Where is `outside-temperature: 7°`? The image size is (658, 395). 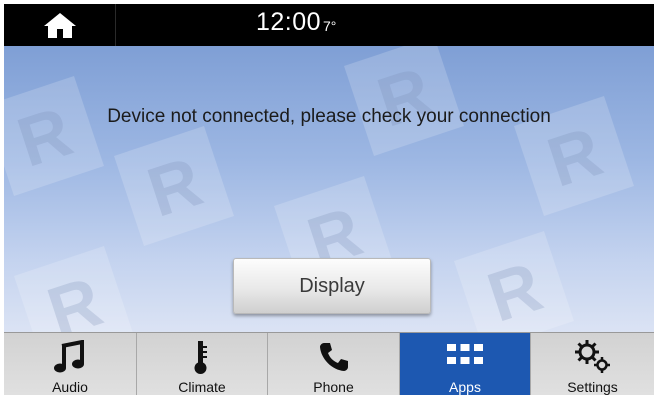 outside-temperature: 7° is located at coordinates (330, 26).